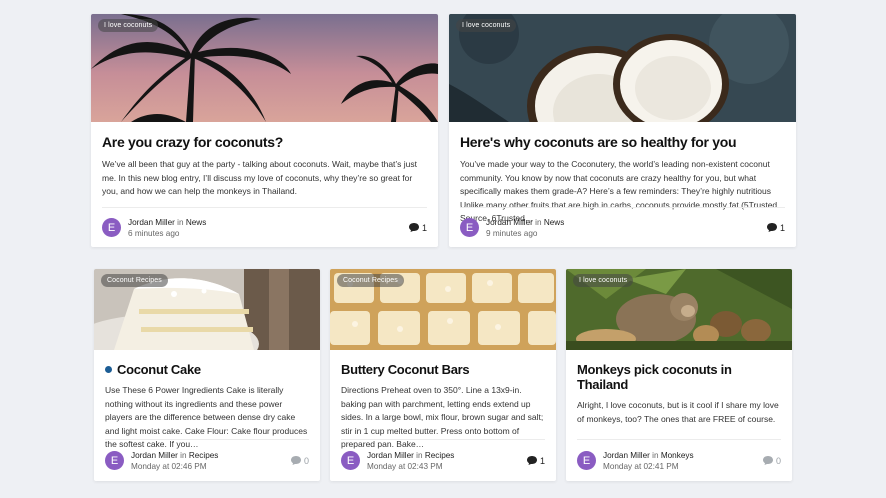 The width and height of the screenshot is (886, 498). What do you see at coordinates (154, 233) in the screenshot?
I see `post-time: 6 minutes ago` at bounding box center [154, 233].